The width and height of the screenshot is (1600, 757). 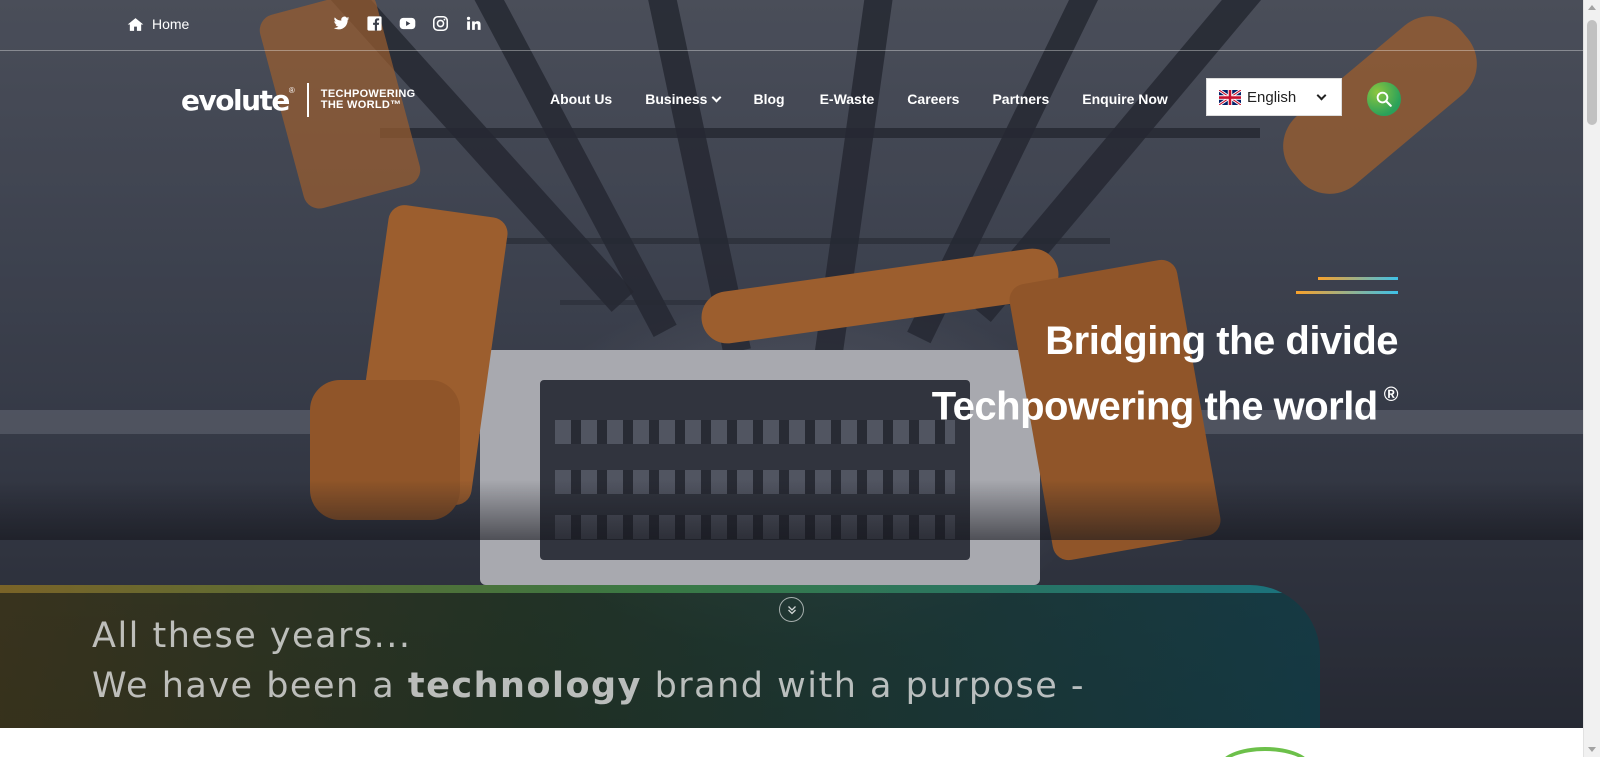 I want to click on language-select: English, so click(x=1274, y=97).